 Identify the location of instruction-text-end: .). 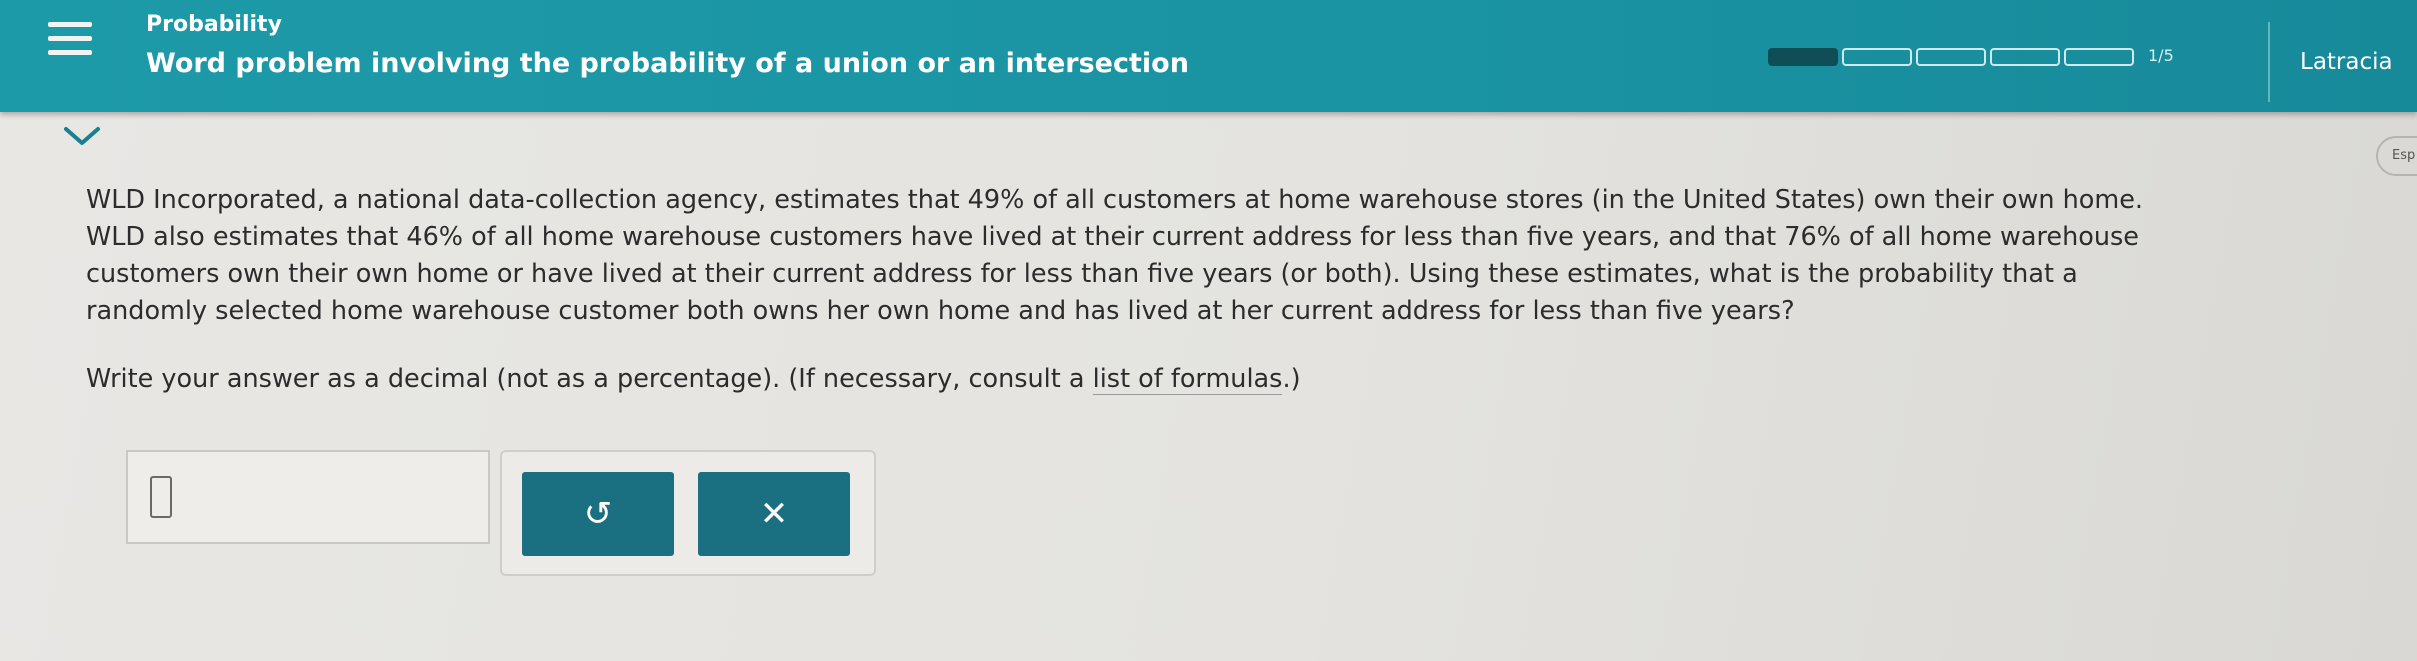
(1291, 379).